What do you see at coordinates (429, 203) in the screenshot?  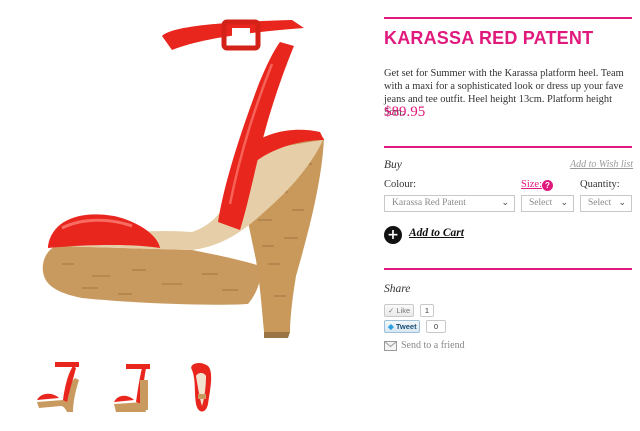 I see `colour-select-value: Karassa Red Patent` at bounding box center [429, 203].